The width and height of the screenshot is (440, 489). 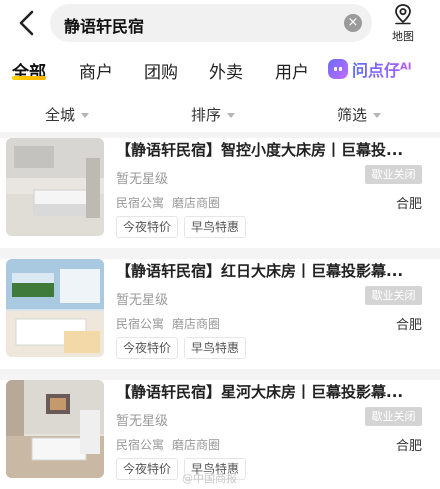 I want to click on tab-merchants: 商户, so click(x=96, y=70).